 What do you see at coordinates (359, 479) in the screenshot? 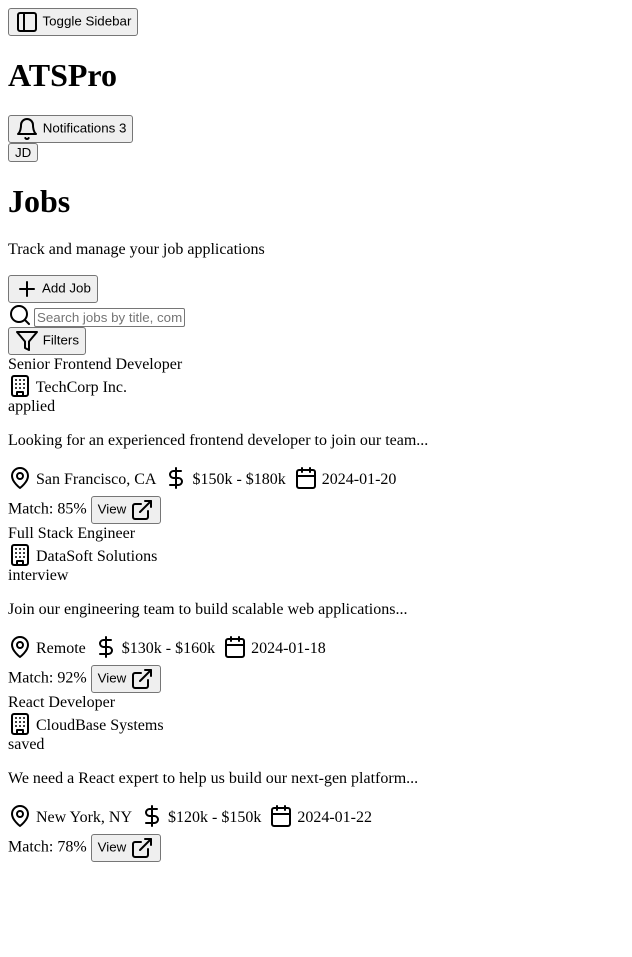
I see `job-date: 2024-01-20` at bounding box center [359, 479].